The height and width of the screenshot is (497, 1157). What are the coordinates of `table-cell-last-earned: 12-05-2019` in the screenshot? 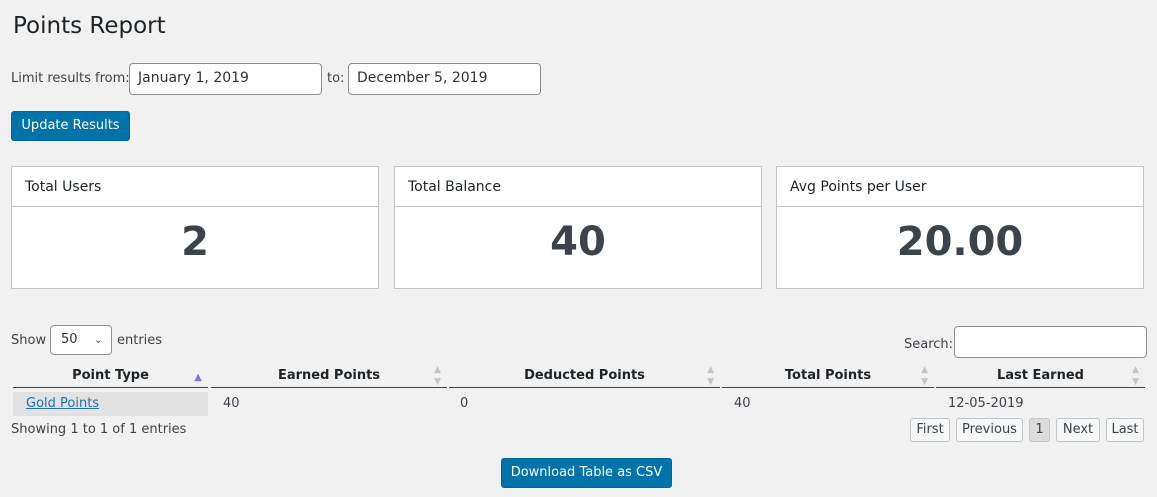 It's located at (986, 403).